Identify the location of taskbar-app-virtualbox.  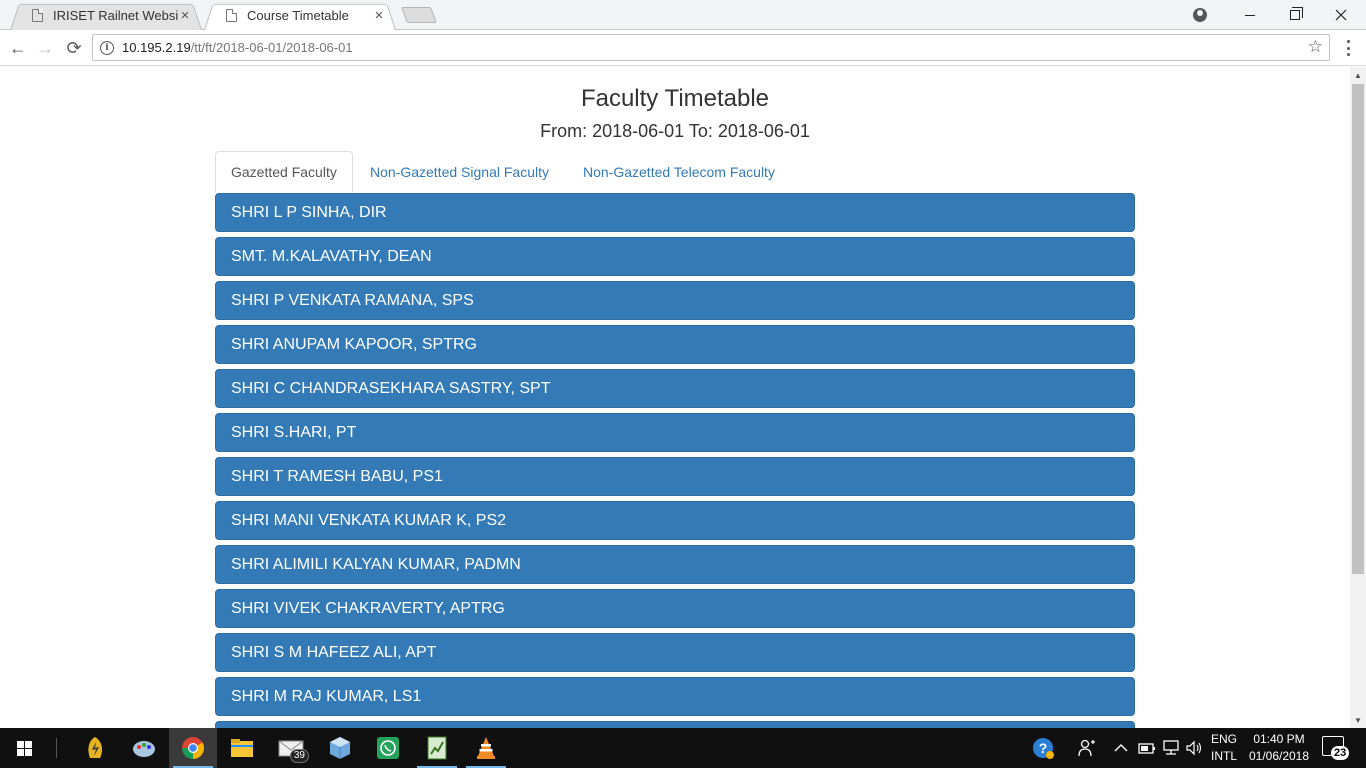
(340, 748).